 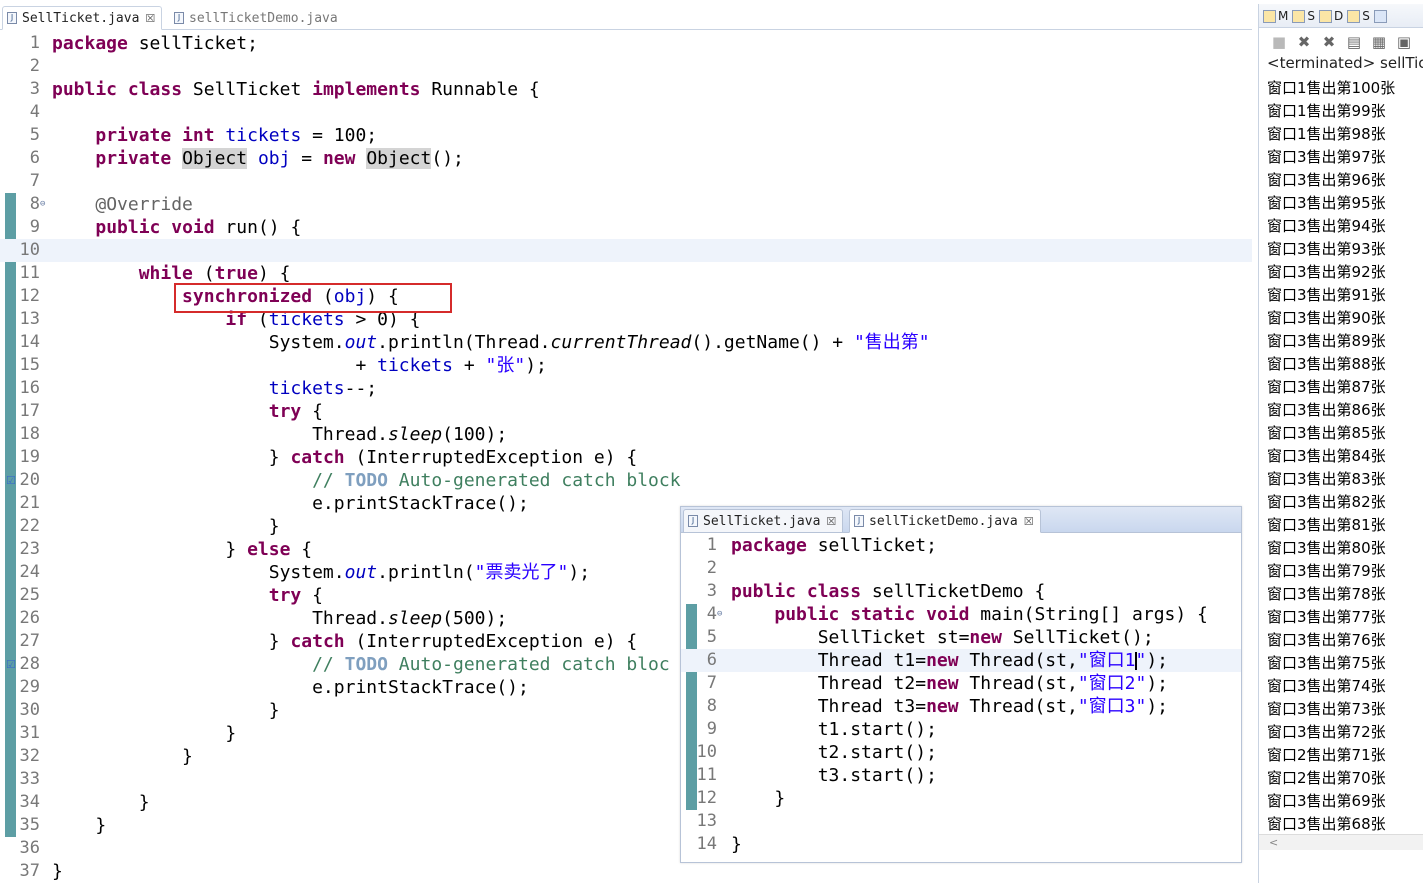 I want to click on clear-console-icon: ▤, so click(x=1354, y=42).